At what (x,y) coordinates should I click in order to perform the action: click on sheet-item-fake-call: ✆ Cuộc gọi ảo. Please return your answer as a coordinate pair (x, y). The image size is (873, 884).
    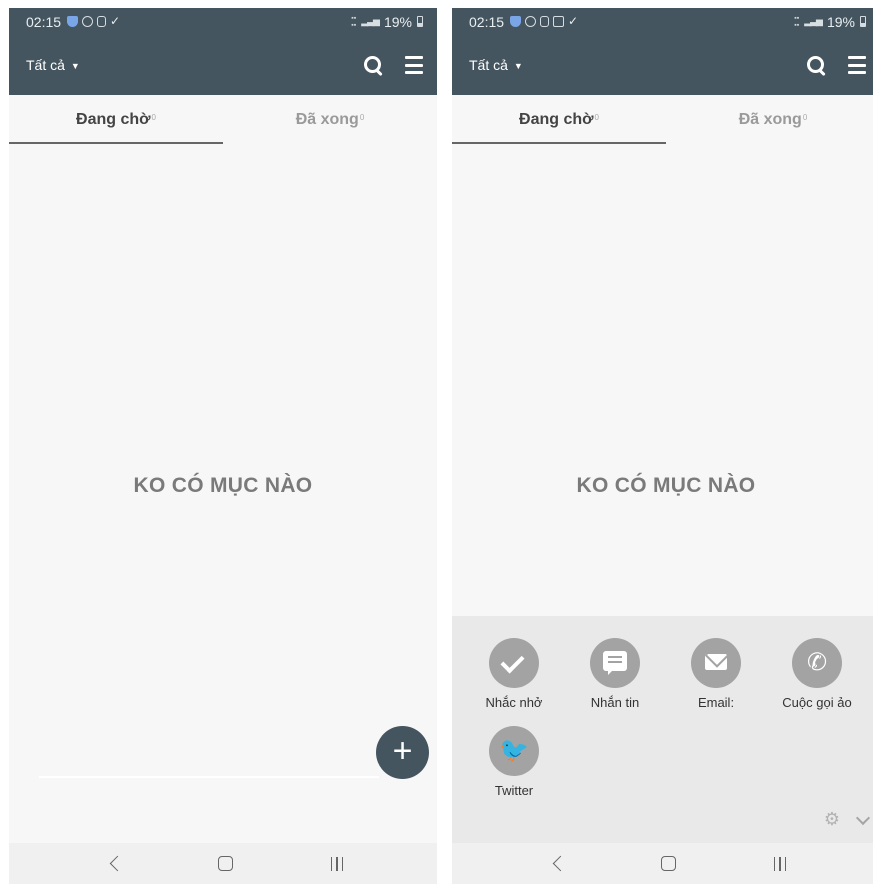
    Looking at the image, I should click on (817, 674).